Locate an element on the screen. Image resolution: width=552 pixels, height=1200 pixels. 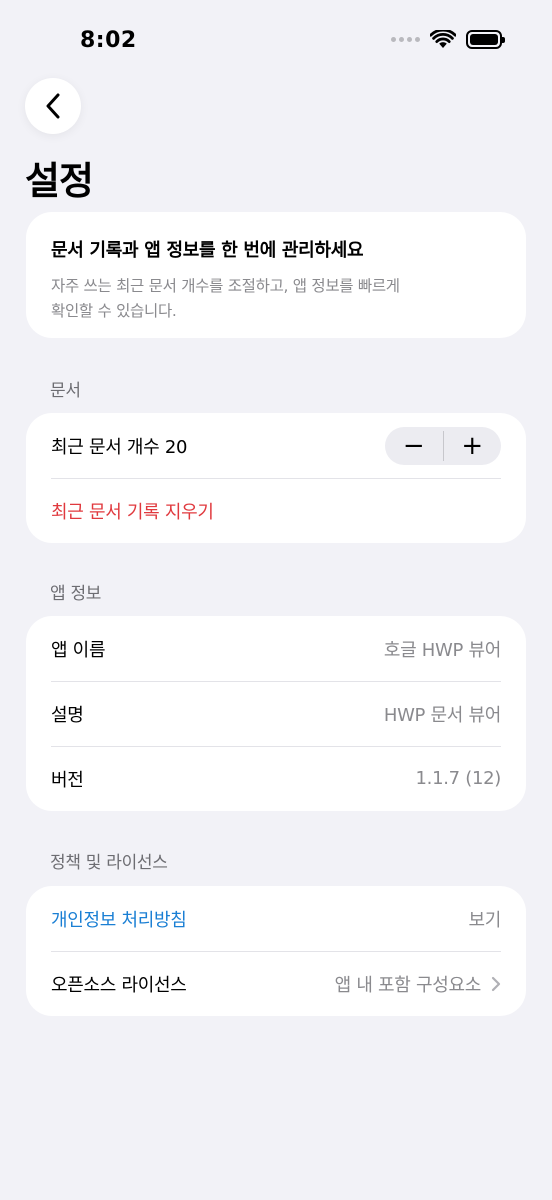
recent-count-stepper: − + is located at coordinates (443, 445).